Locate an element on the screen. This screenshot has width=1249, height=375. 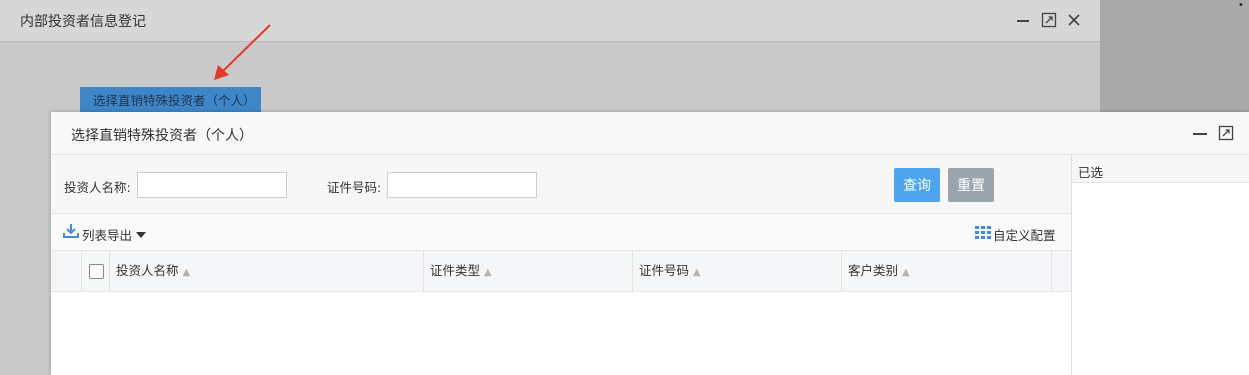
modal-maximize-icon is located at coordinates (1226, 133).